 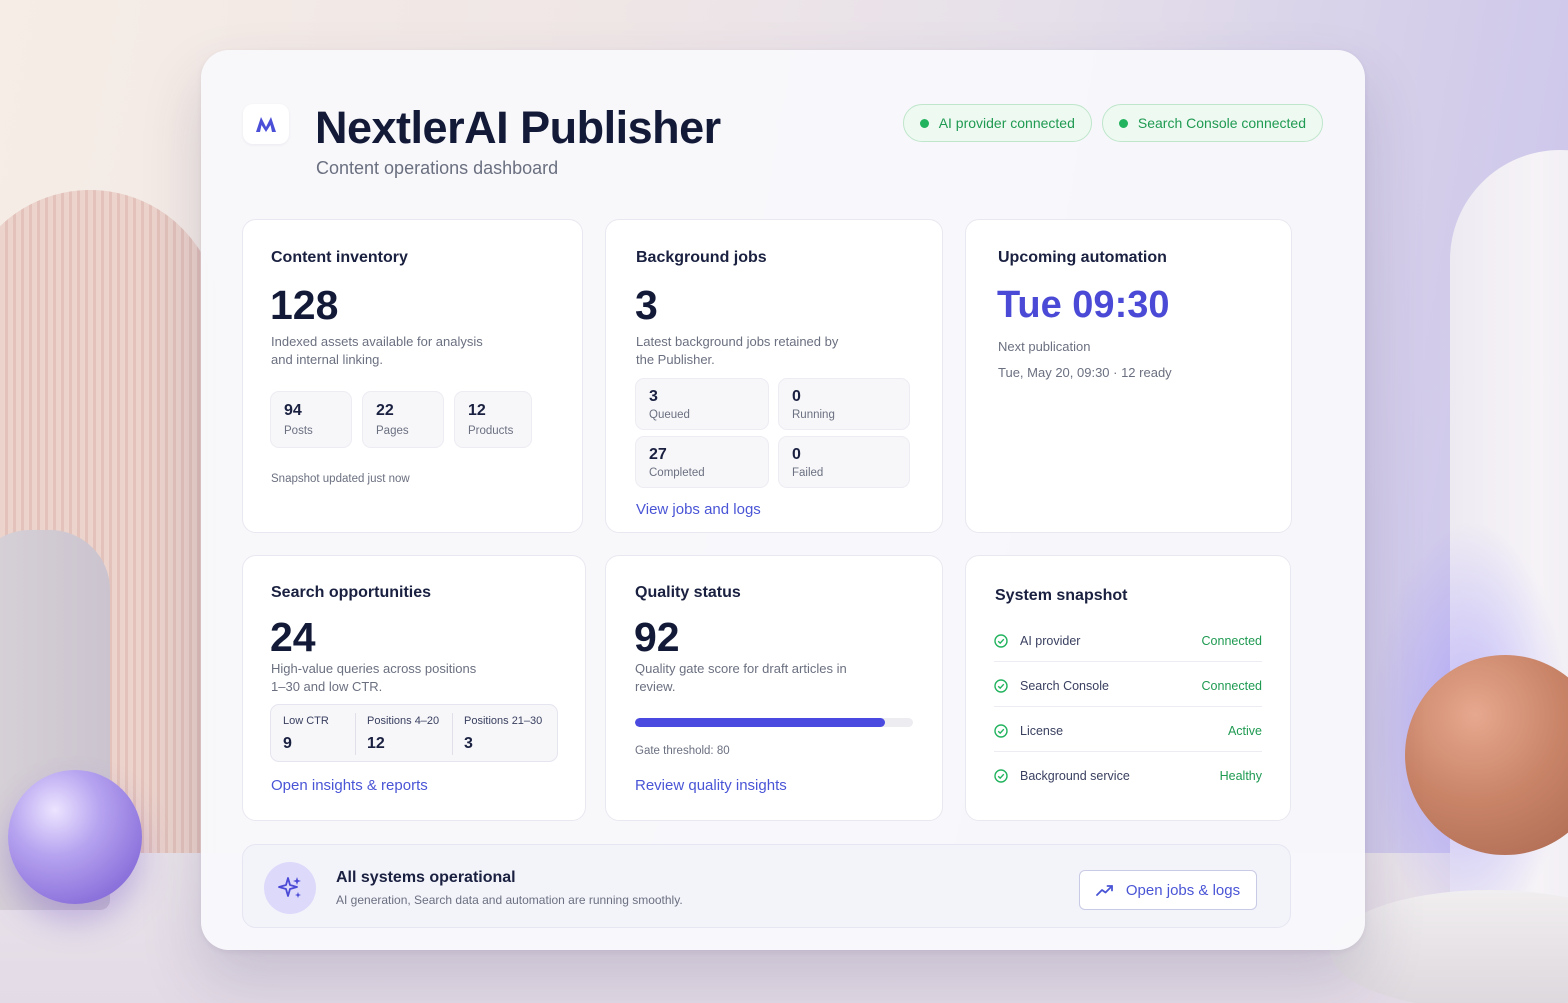 What do you see at coordinates (1082, 257) in the screenshot?
I see `card-title: Upcoming automation` at bounding box center [1082, 257].